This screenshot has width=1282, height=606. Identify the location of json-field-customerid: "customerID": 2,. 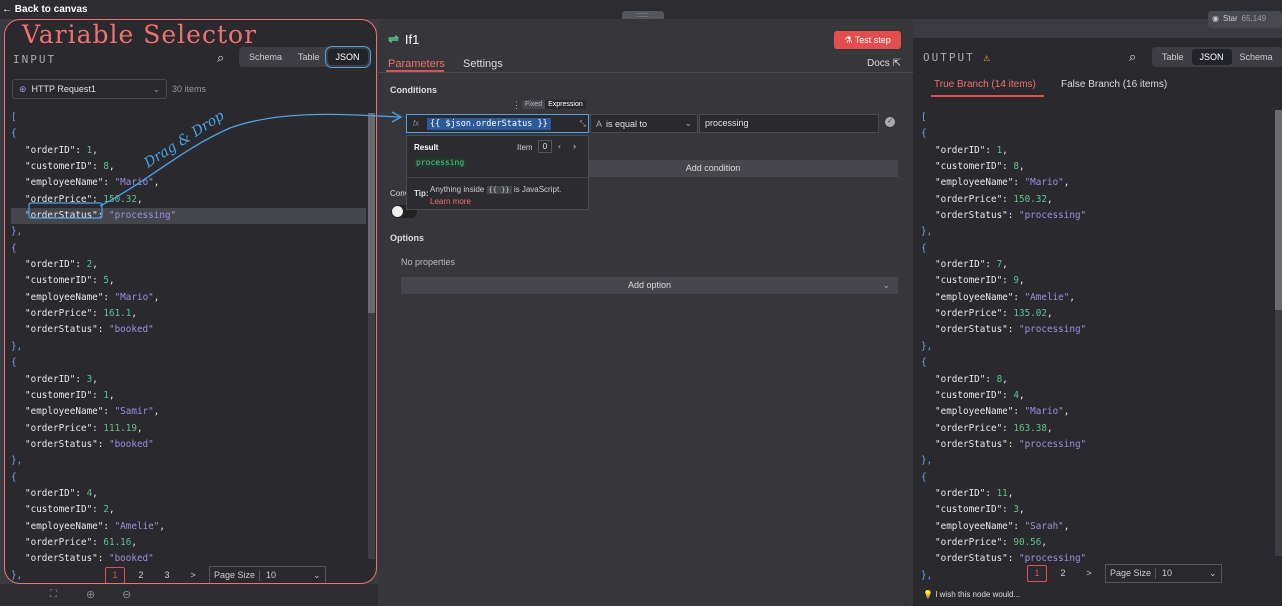
(188, 510).